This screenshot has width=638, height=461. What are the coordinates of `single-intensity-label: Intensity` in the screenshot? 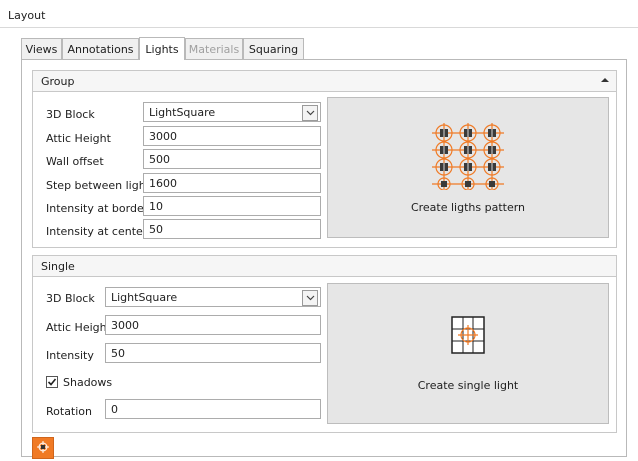 It's located at (70, 355).